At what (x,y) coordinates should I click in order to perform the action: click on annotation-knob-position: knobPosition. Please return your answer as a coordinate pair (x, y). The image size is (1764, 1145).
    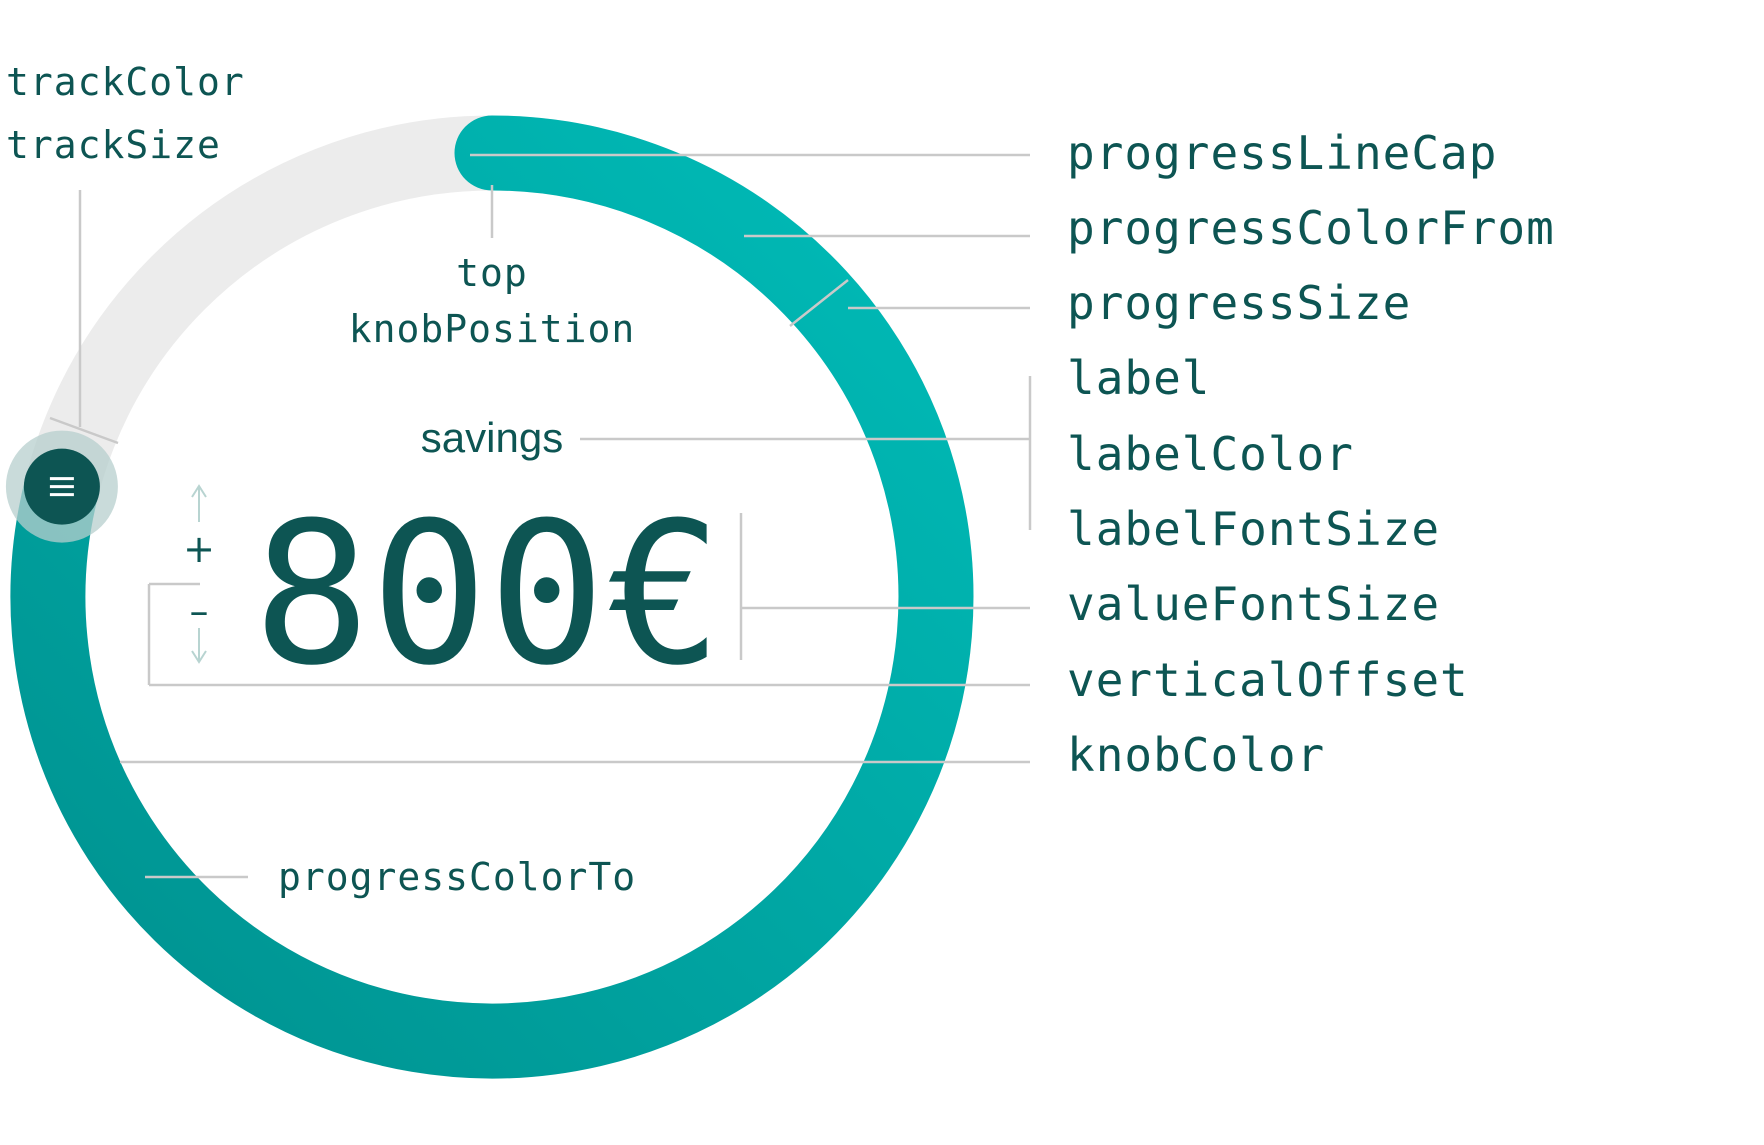
    Looking at the image, I should click on (492, 329).